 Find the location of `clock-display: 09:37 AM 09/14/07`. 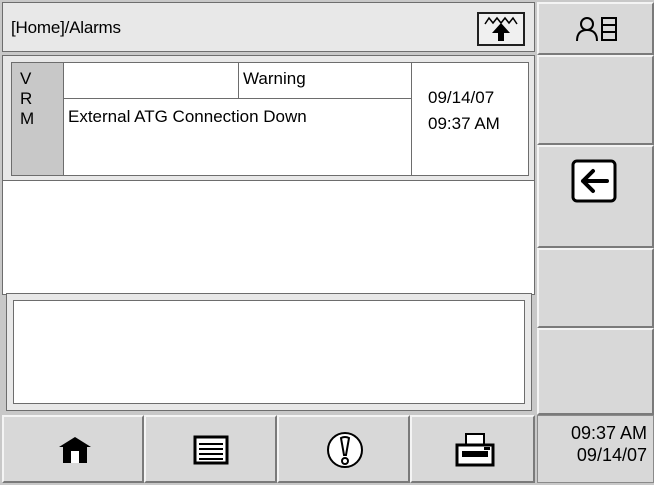

clock-display: 09:37 AM 09/14/07 is located at coordinates (595, 449).